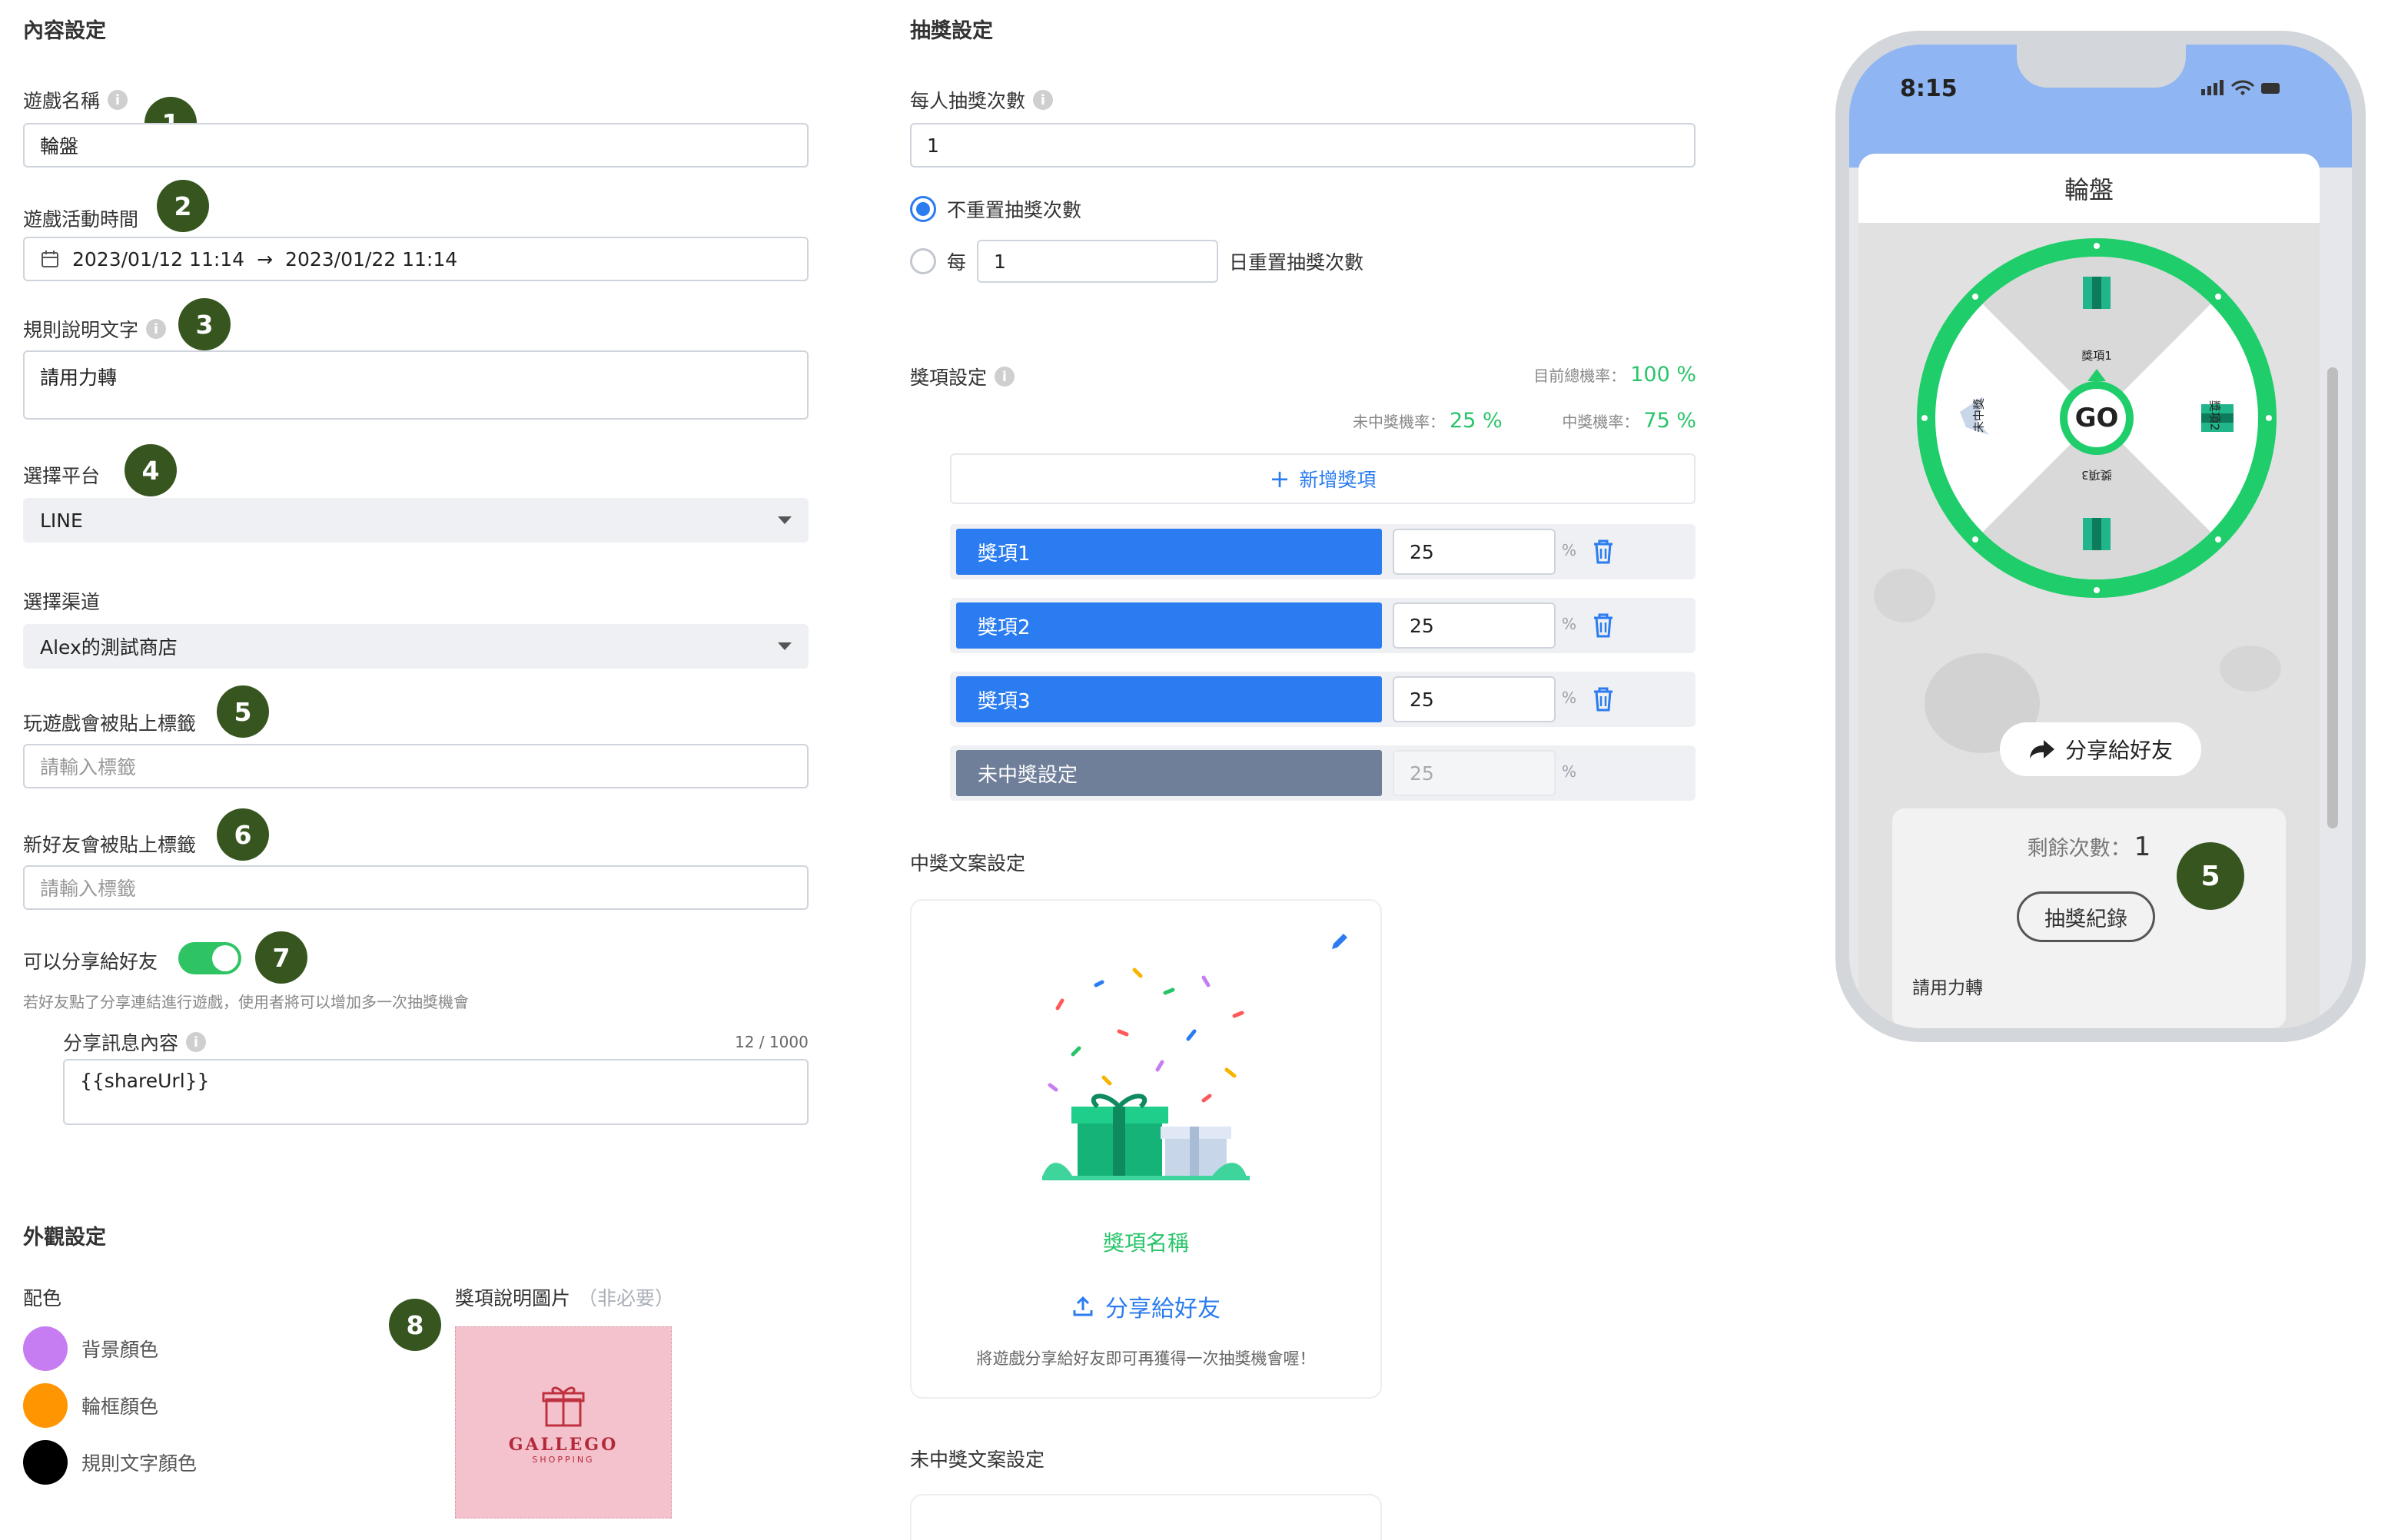 The width and height of the screenshot is (2388, 1540). What do you see at coordinates (416, 385) in the screenshot?
I see `rules-textarea: 請用力轉` at bounding box center [416, 385].